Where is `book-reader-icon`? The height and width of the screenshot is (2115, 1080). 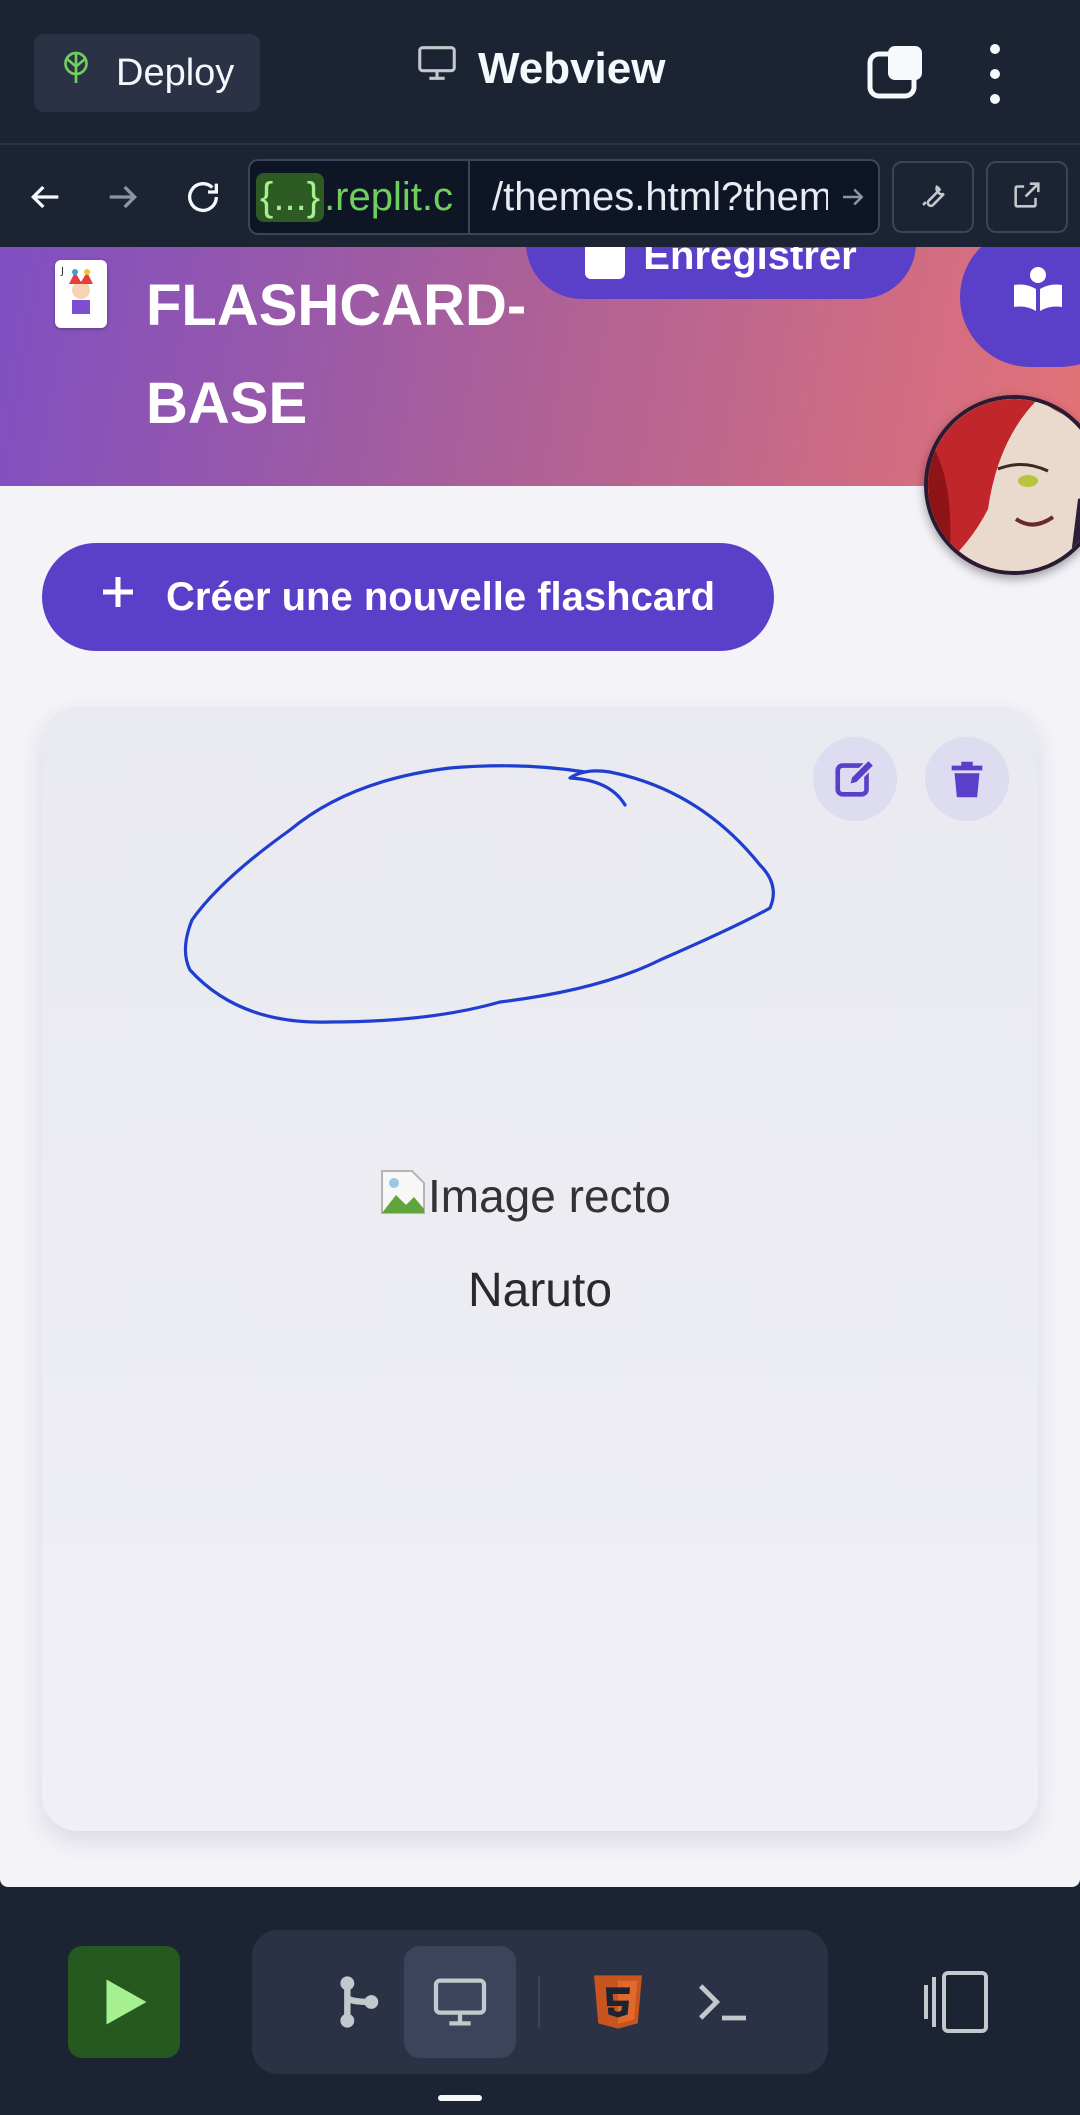 book-reader-icon is located at coordinates (1038, 289).